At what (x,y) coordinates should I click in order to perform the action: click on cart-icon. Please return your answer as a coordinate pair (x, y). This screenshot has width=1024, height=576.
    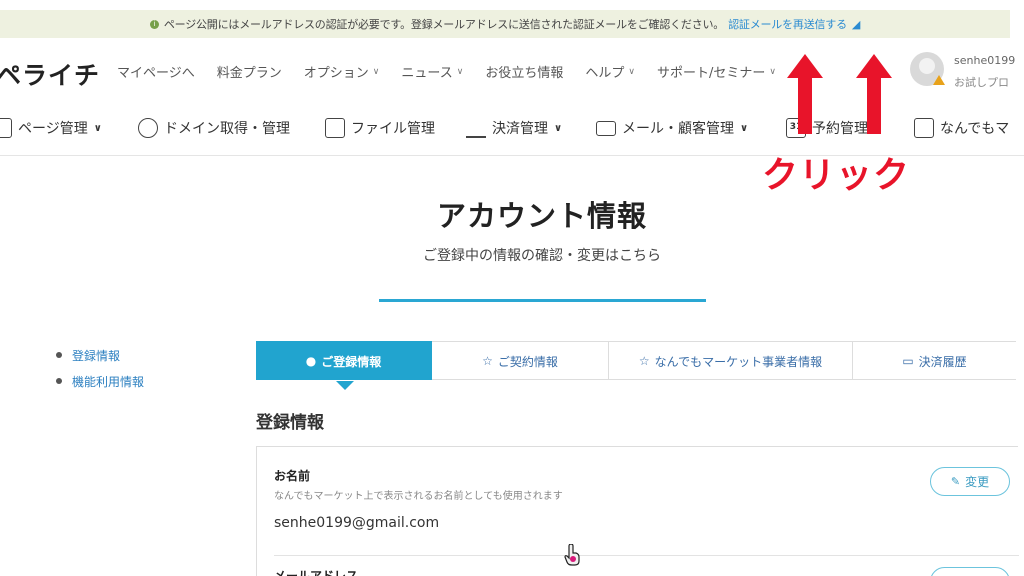
    Looking at the image, I should click on (476, 128).